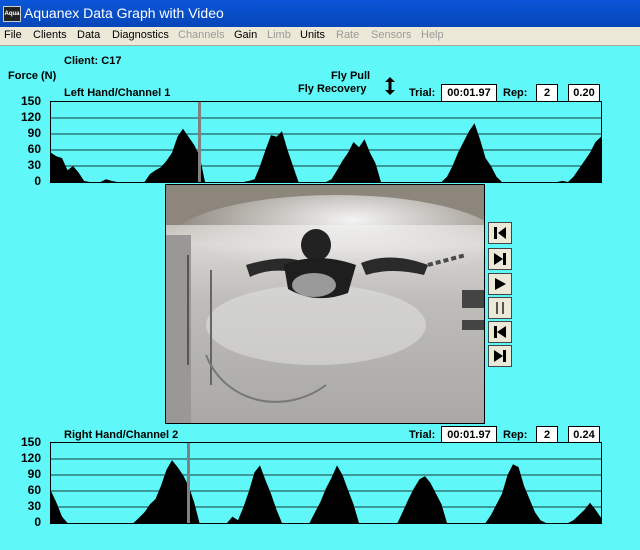 The image size is (640, 550). What do you see at coordinates (34, 165) in the screenshot?
I see `top-y-tick-30: 30` at bounding box center [34, 165].